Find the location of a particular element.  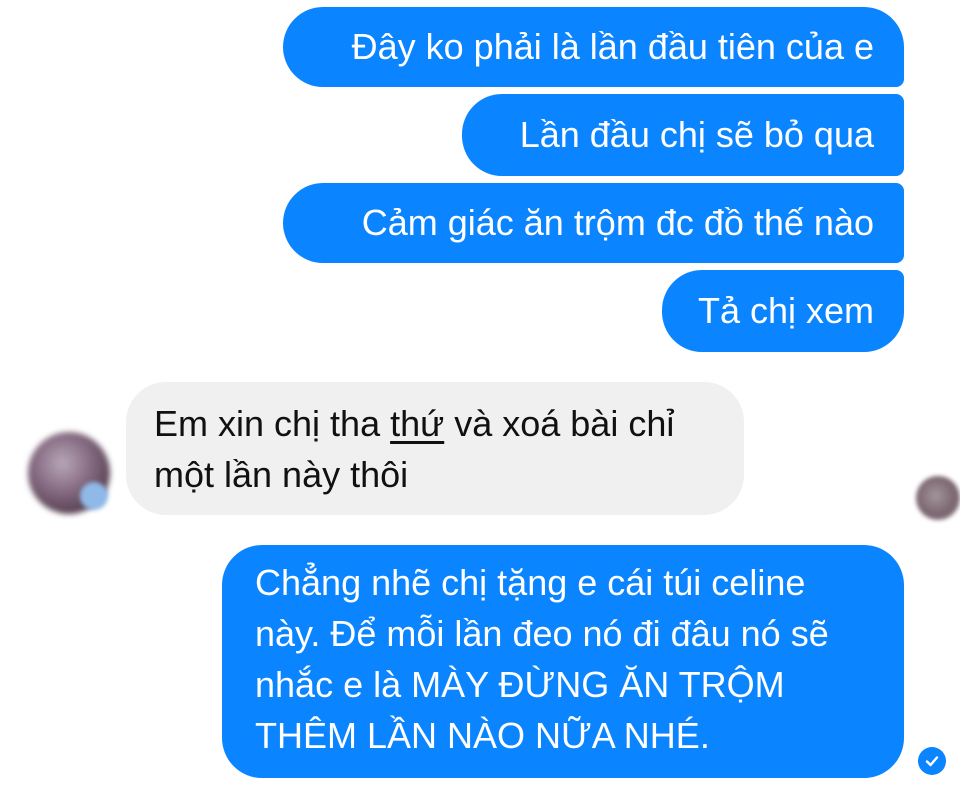

message-text-line: này. Để mỗi lần đeo nó đi đâu nó sẽ is located at coordinates (542, 633).